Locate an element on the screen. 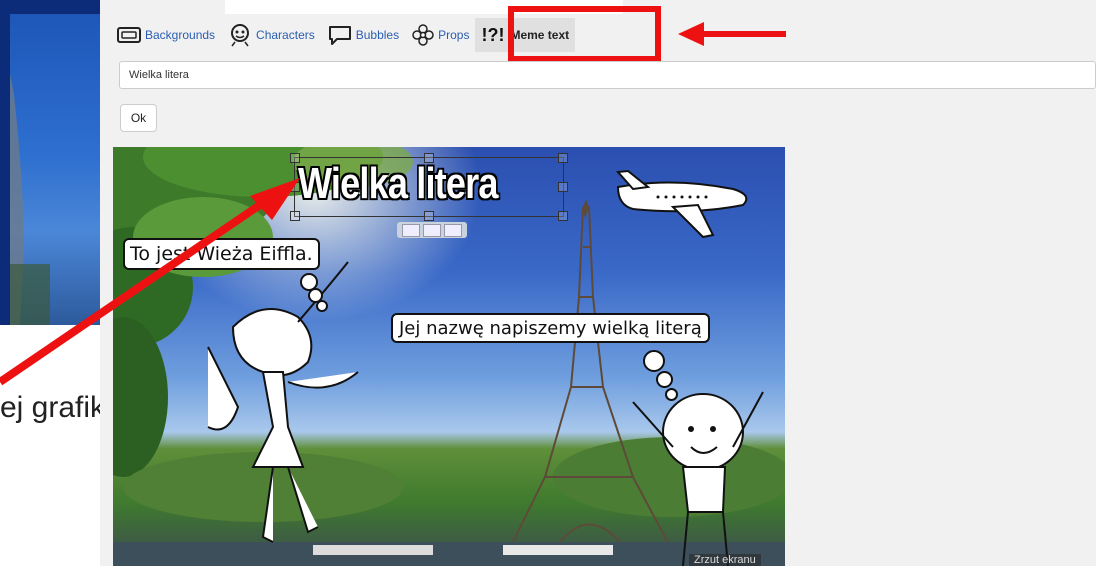 The image size is (1096, 566). annotation-arrow-icon is located at coordinates (732, 34).